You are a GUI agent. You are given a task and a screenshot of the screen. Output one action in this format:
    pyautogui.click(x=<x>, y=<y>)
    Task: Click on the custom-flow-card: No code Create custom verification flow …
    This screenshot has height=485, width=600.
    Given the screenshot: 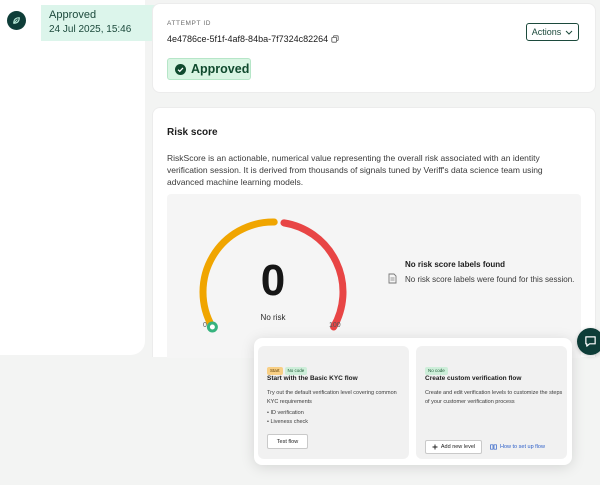 What is the action you would take?
    pyautogui.click(x=491, y=402)
    